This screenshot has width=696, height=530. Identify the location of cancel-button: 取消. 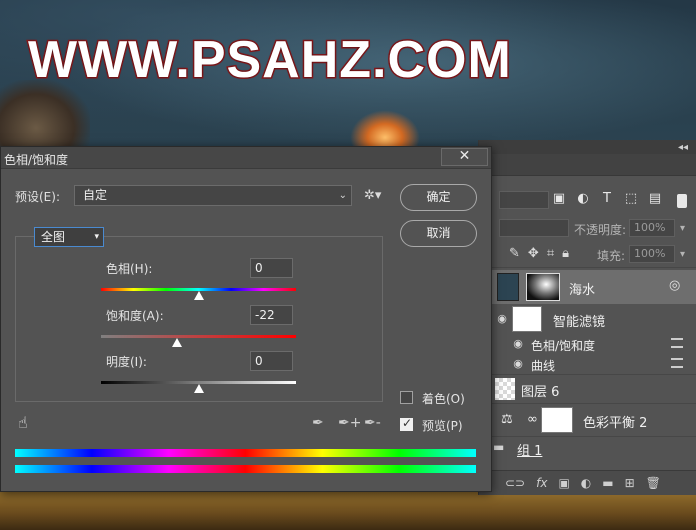
(438, 233).